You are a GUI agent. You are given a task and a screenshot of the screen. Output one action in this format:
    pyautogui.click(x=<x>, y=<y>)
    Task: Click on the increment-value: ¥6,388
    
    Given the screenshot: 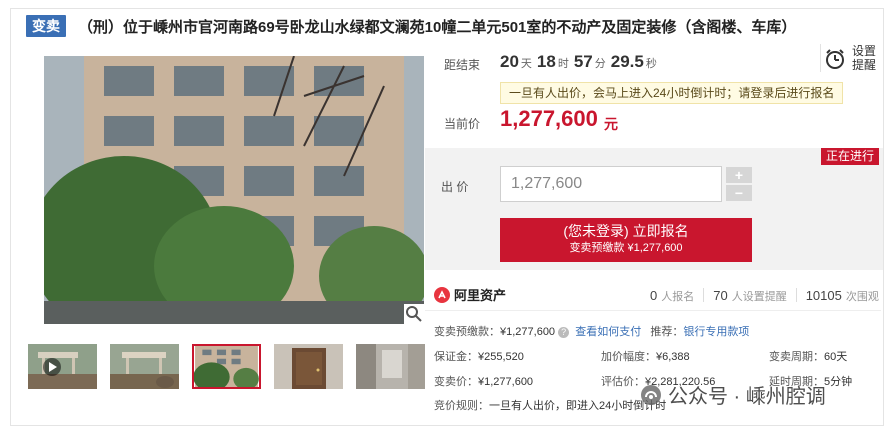 What is the action you would take?
    pyautogui.click(x=673, y=357)
    